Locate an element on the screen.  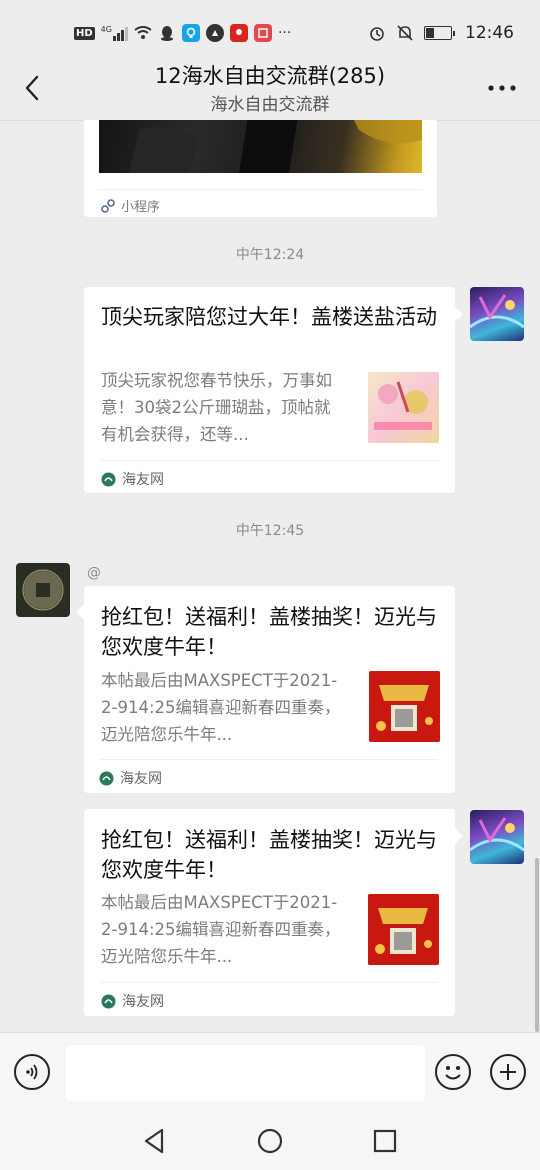
mini-program-preview-image is located at coordinates (260, 146).